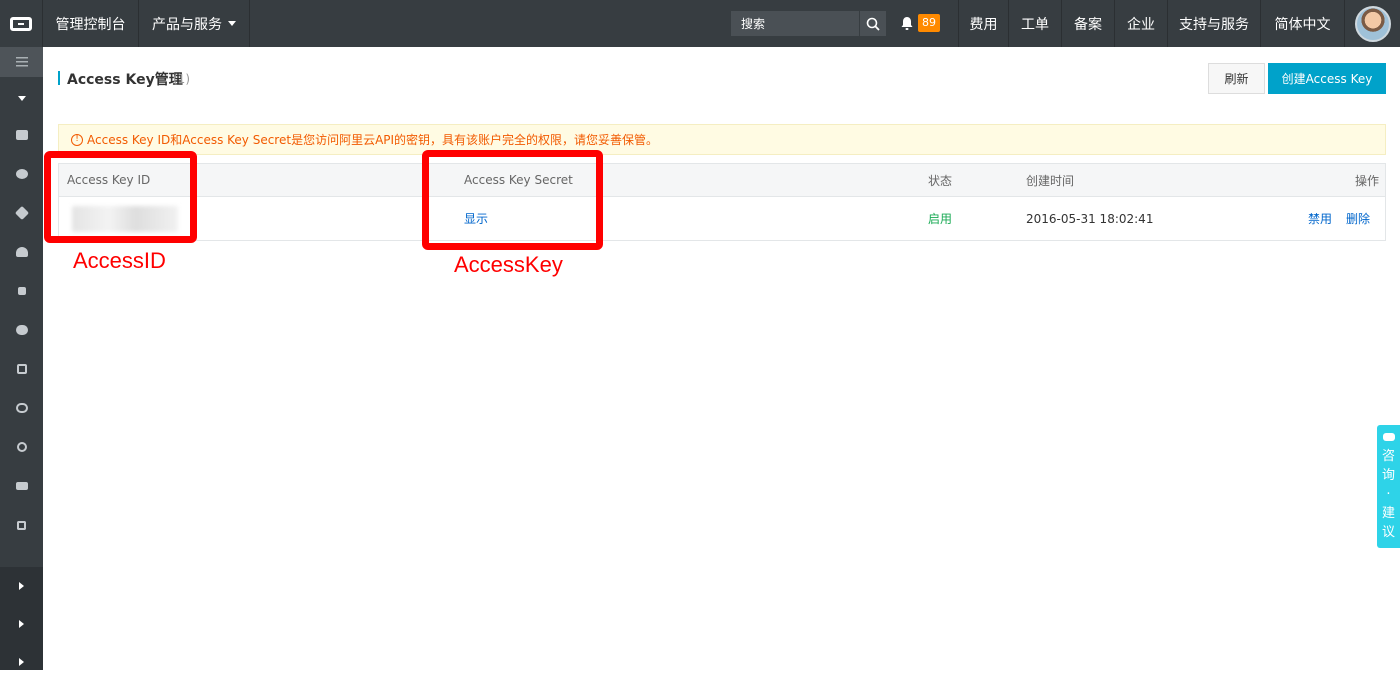 The width and height of the screenshot is (1400, 681). I want to click on search-button, so click(872, 23).